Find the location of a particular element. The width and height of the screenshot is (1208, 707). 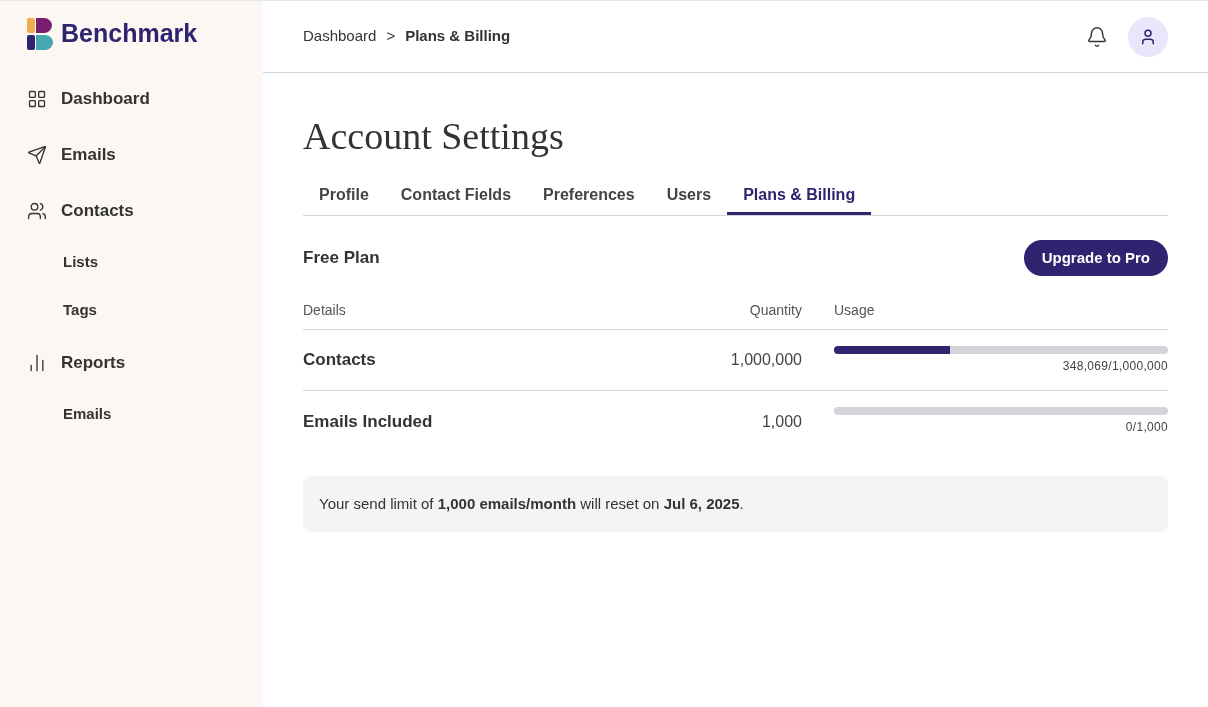

sidebar-item: Contacts is located at coordinates (145, 210).